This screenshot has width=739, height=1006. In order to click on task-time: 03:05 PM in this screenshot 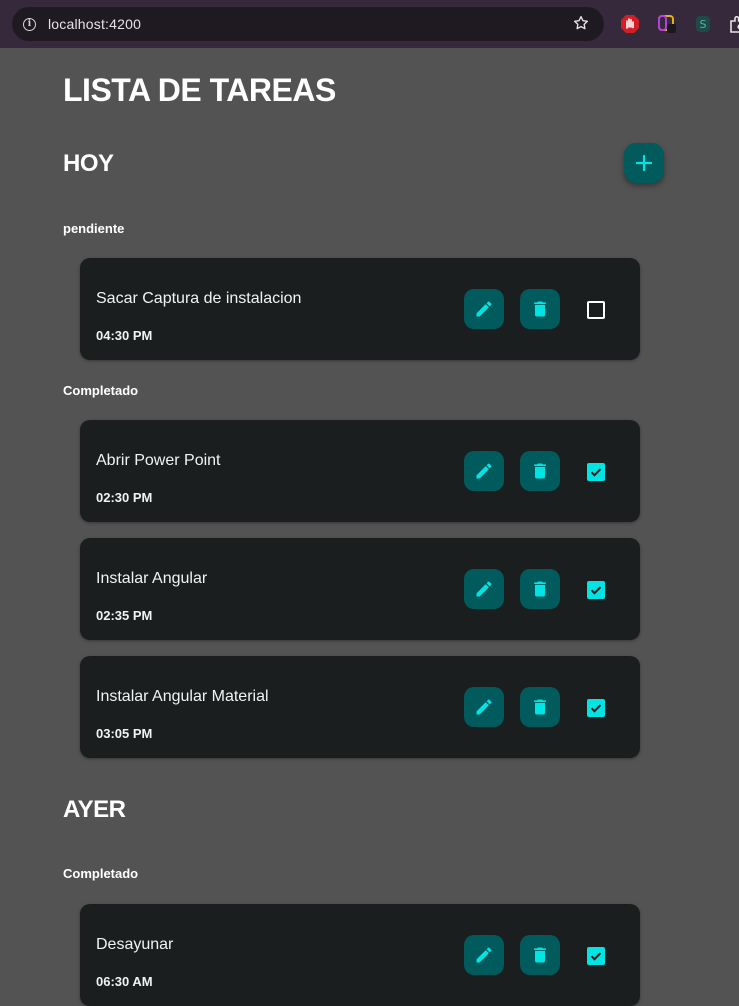, I will do `click(124, 733)`.